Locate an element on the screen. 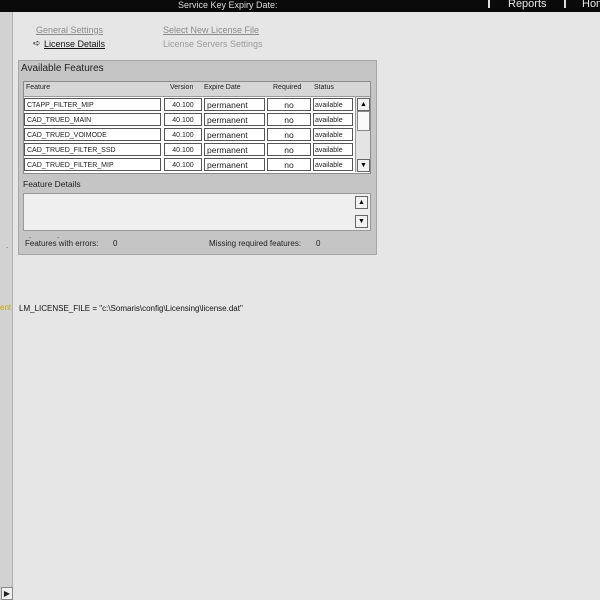  features-with-errors-label: Features with errors: is located at coordinates (62, 243).